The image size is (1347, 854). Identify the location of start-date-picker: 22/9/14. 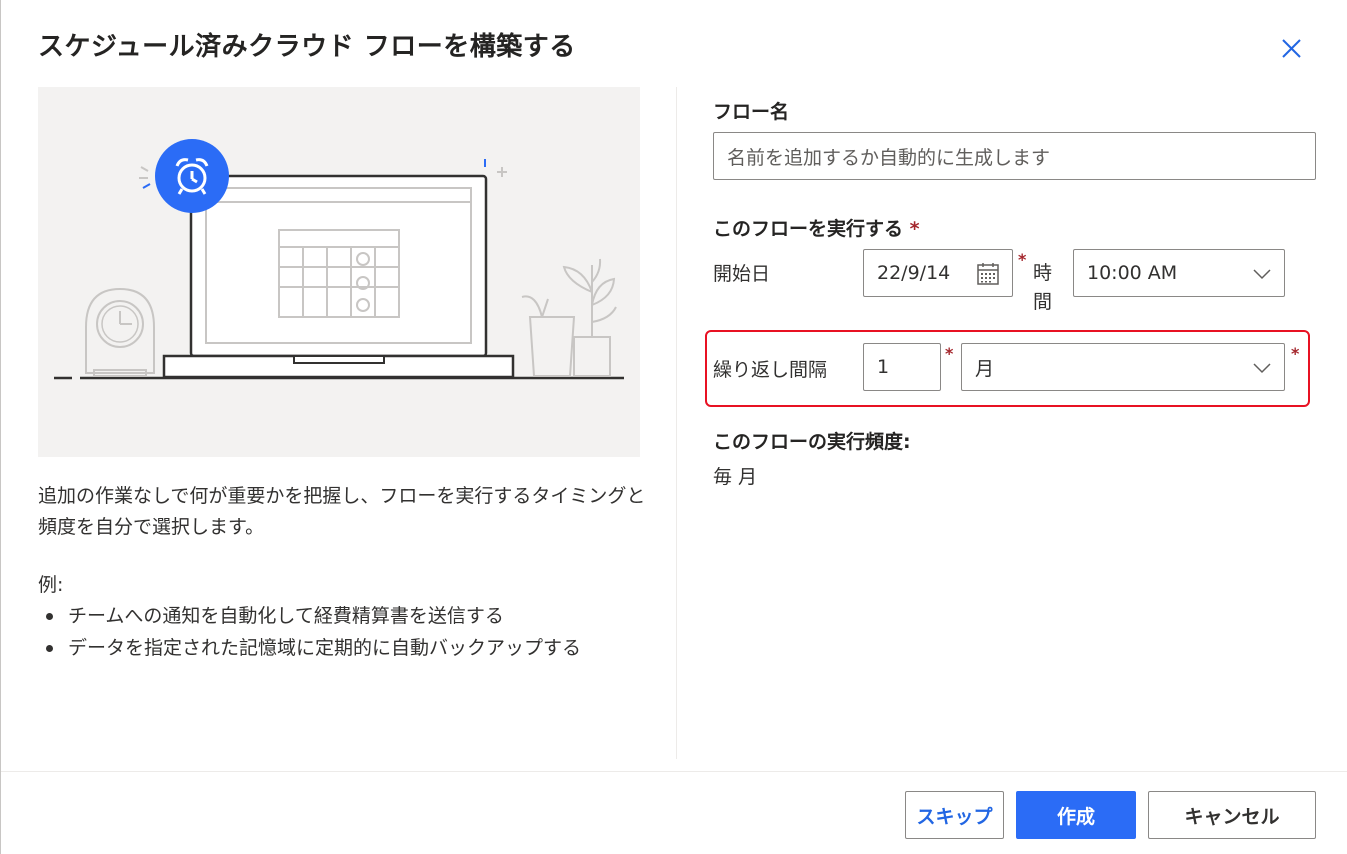
(938, 273).